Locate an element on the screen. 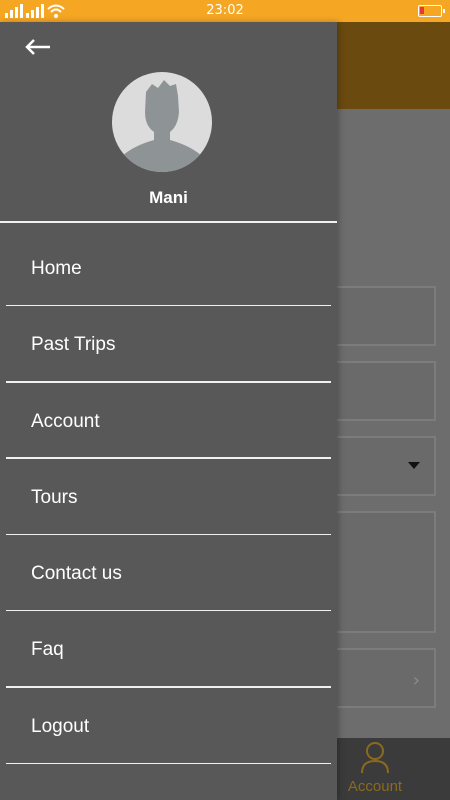  avatar is located at coordinates (162, 122).